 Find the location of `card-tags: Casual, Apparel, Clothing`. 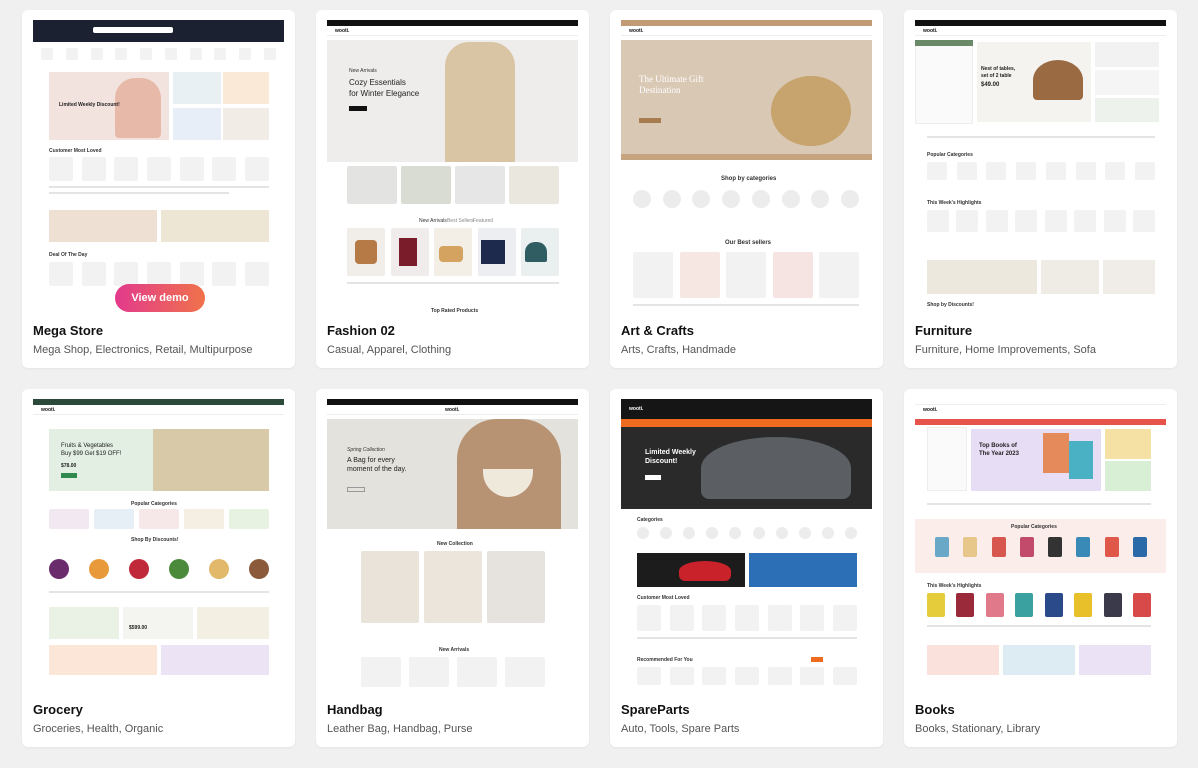

card-tags: Casual, Apparel, Clothing is located at coordinates (389, 350).